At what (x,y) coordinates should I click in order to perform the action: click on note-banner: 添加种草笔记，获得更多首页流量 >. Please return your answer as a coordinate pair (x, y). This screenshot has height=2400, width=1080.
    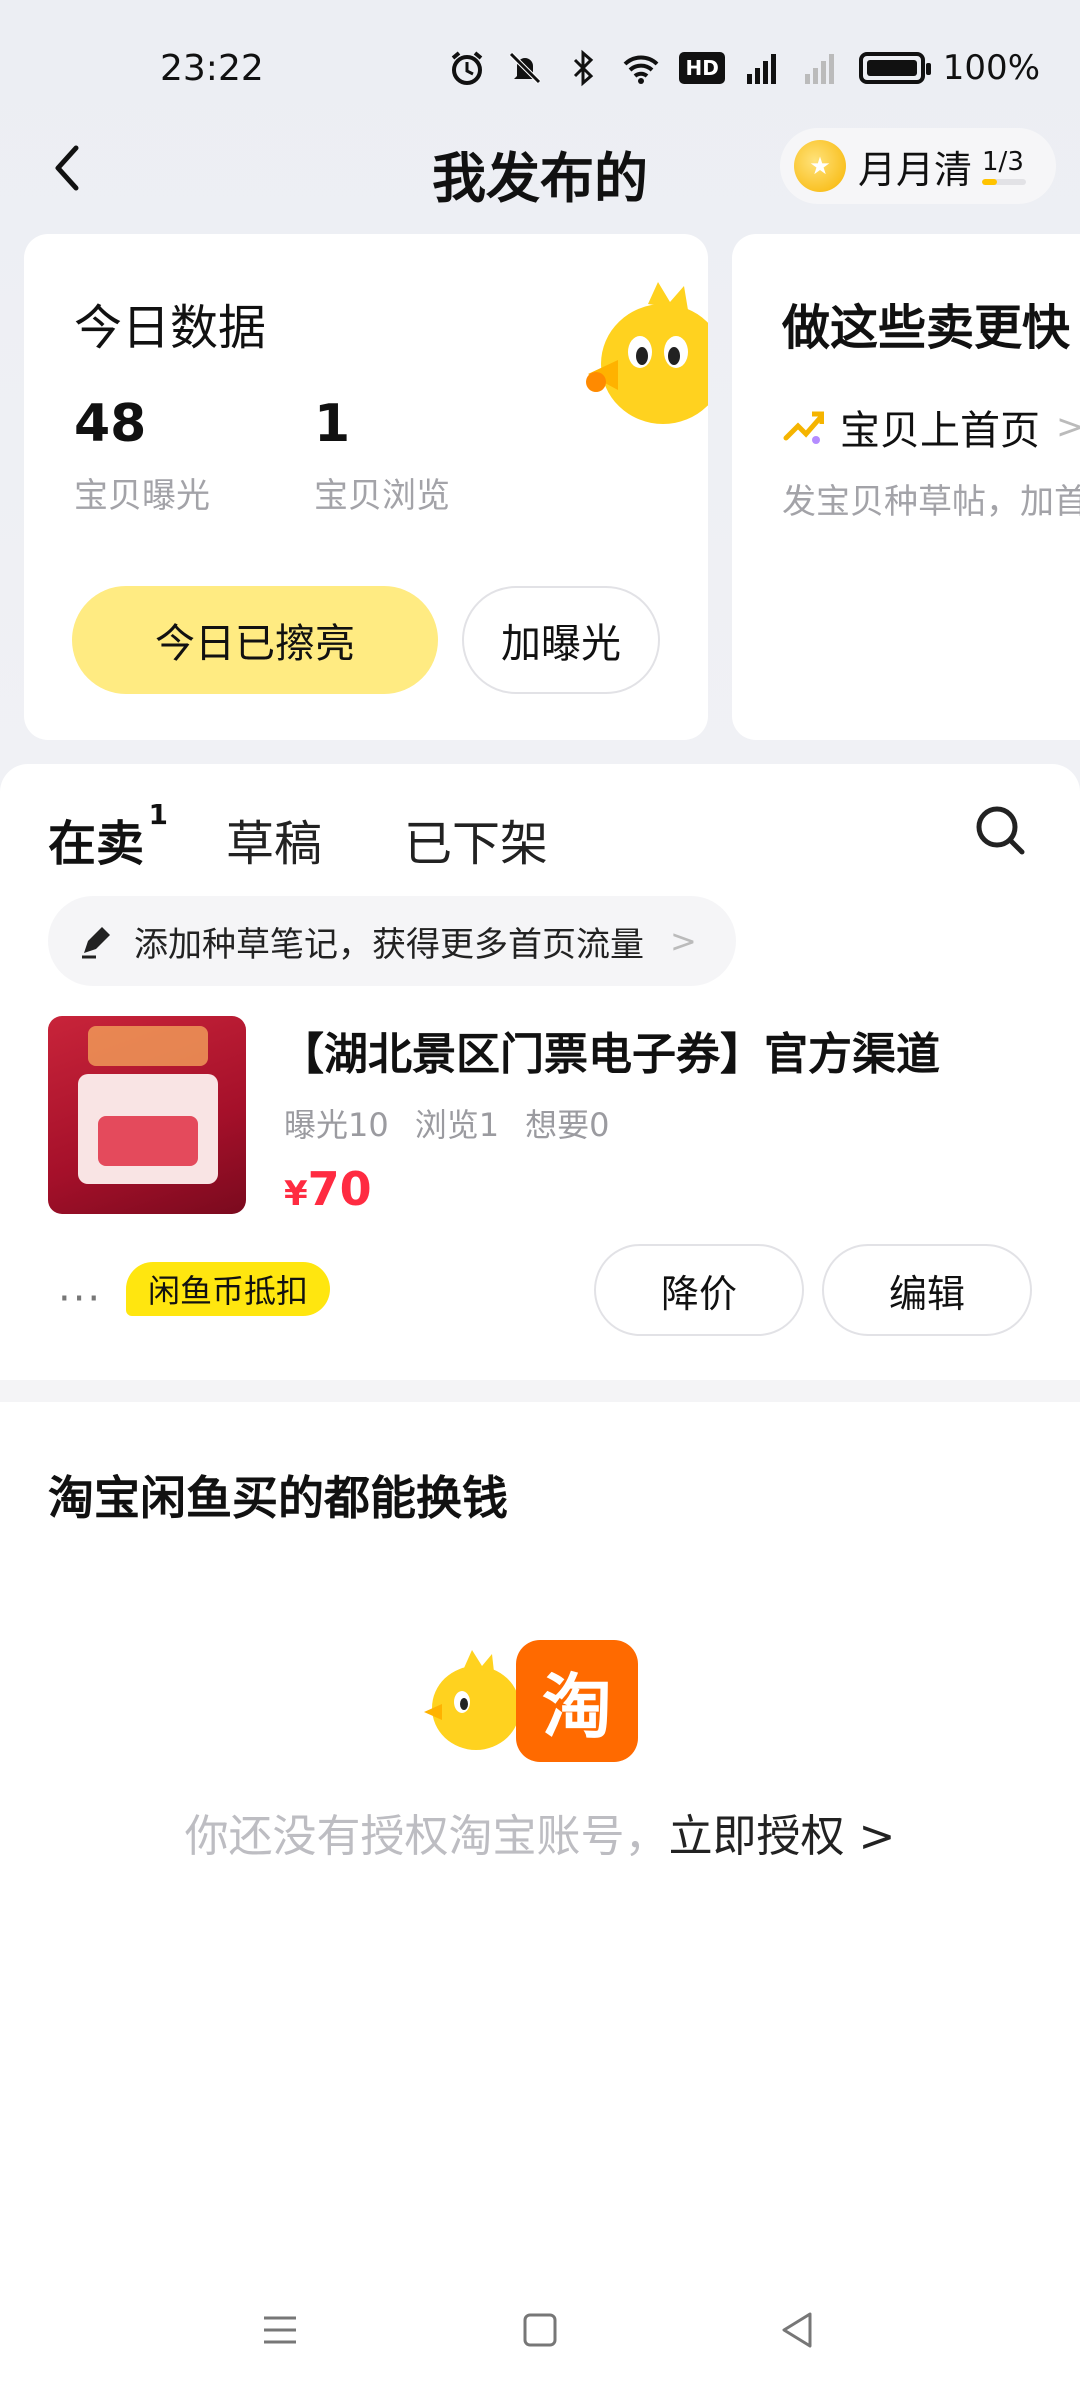
    Looking at the image, I should click on (392, 941).